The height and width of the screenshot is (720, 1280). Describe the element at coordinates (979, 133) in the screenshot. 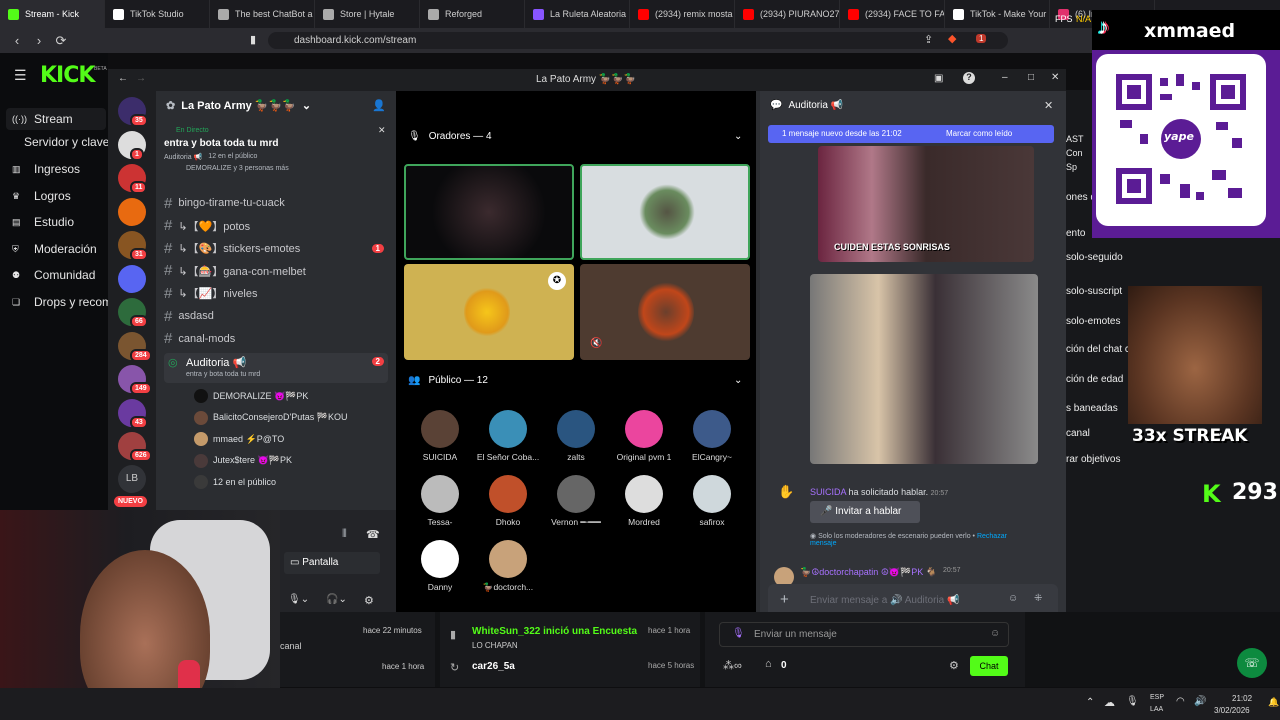

I see `mark-read-button: Marcar como leído` at that location.